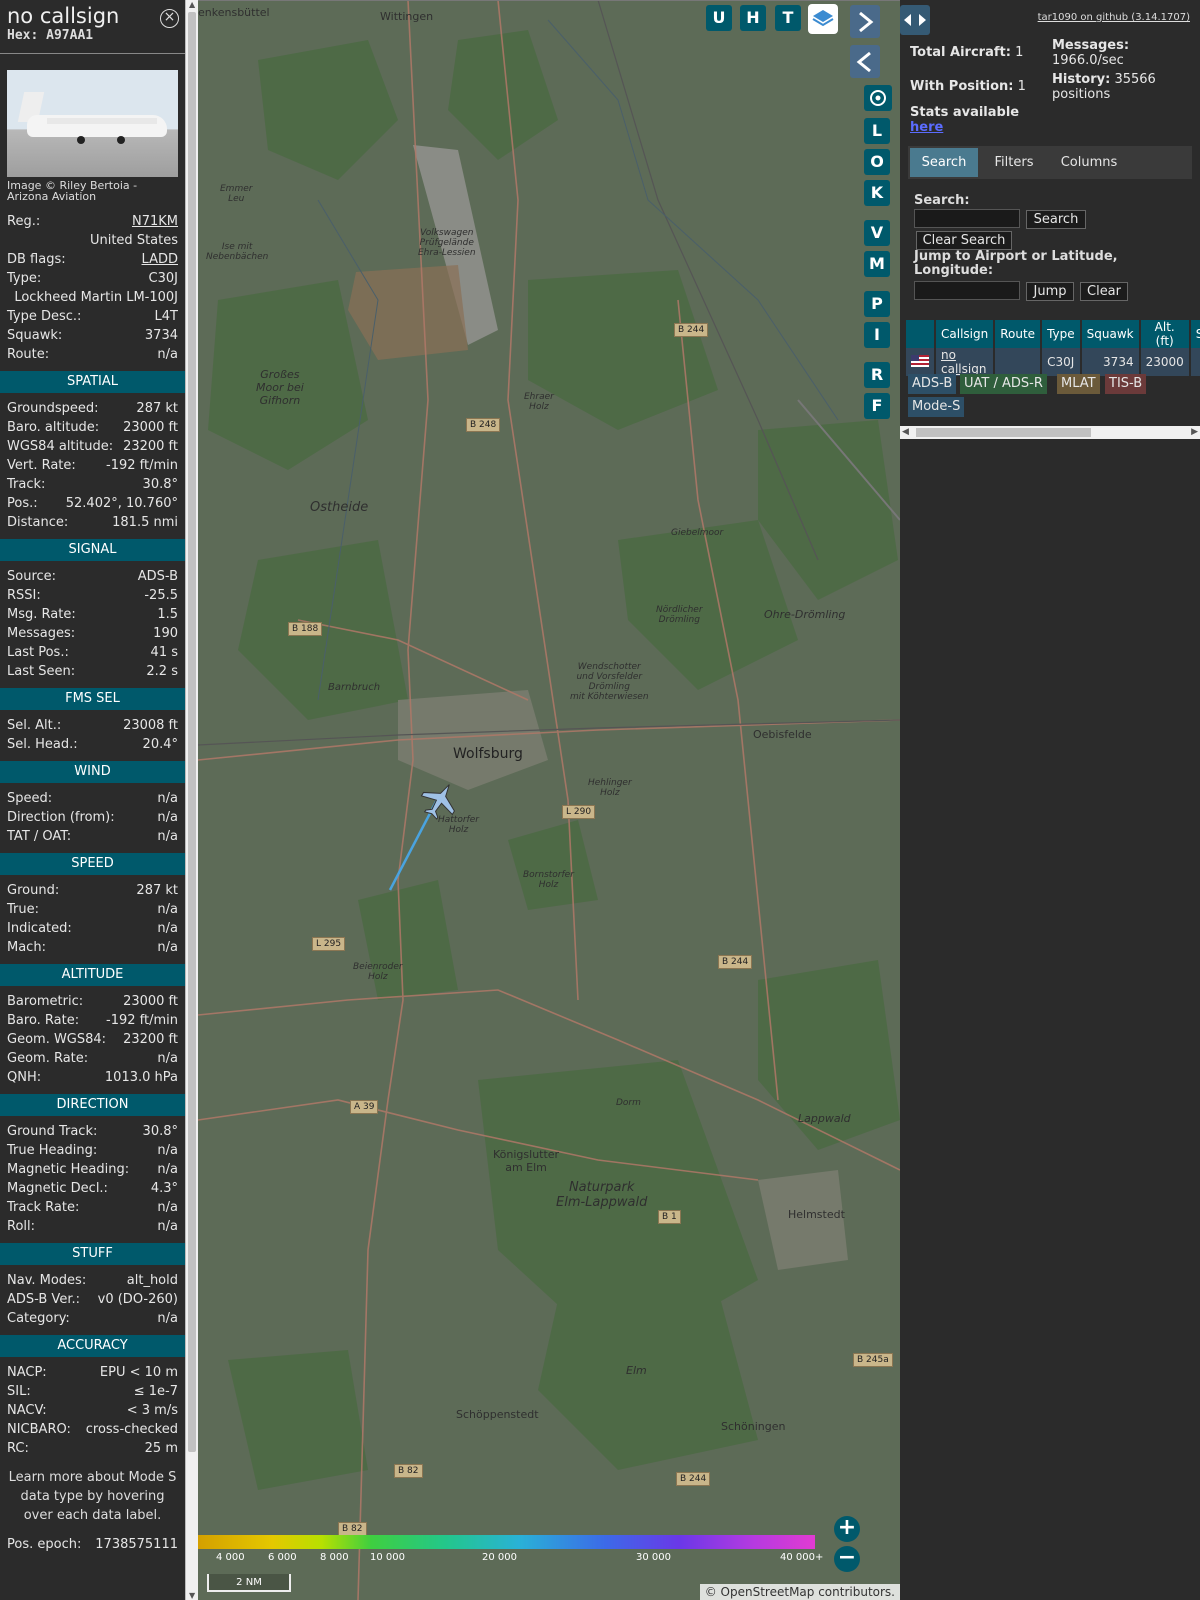 Image resolution: width=1200 pixels, height=1600 pixels. What do you see at coordinates (877, 162) in the screenshot?
I see `o-button: O` at bounding box center [877, 162].